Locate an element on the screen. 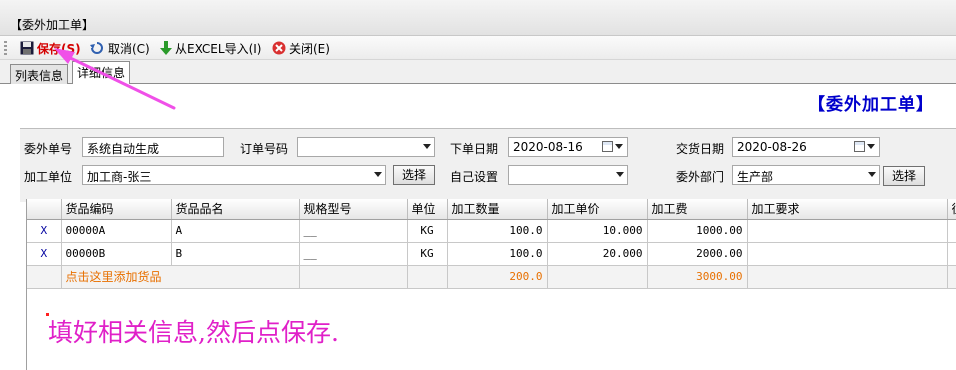 The height and width of the screenshot is (370, 956). cancel-label: 取消(C) is located at coordinates (129, 48).